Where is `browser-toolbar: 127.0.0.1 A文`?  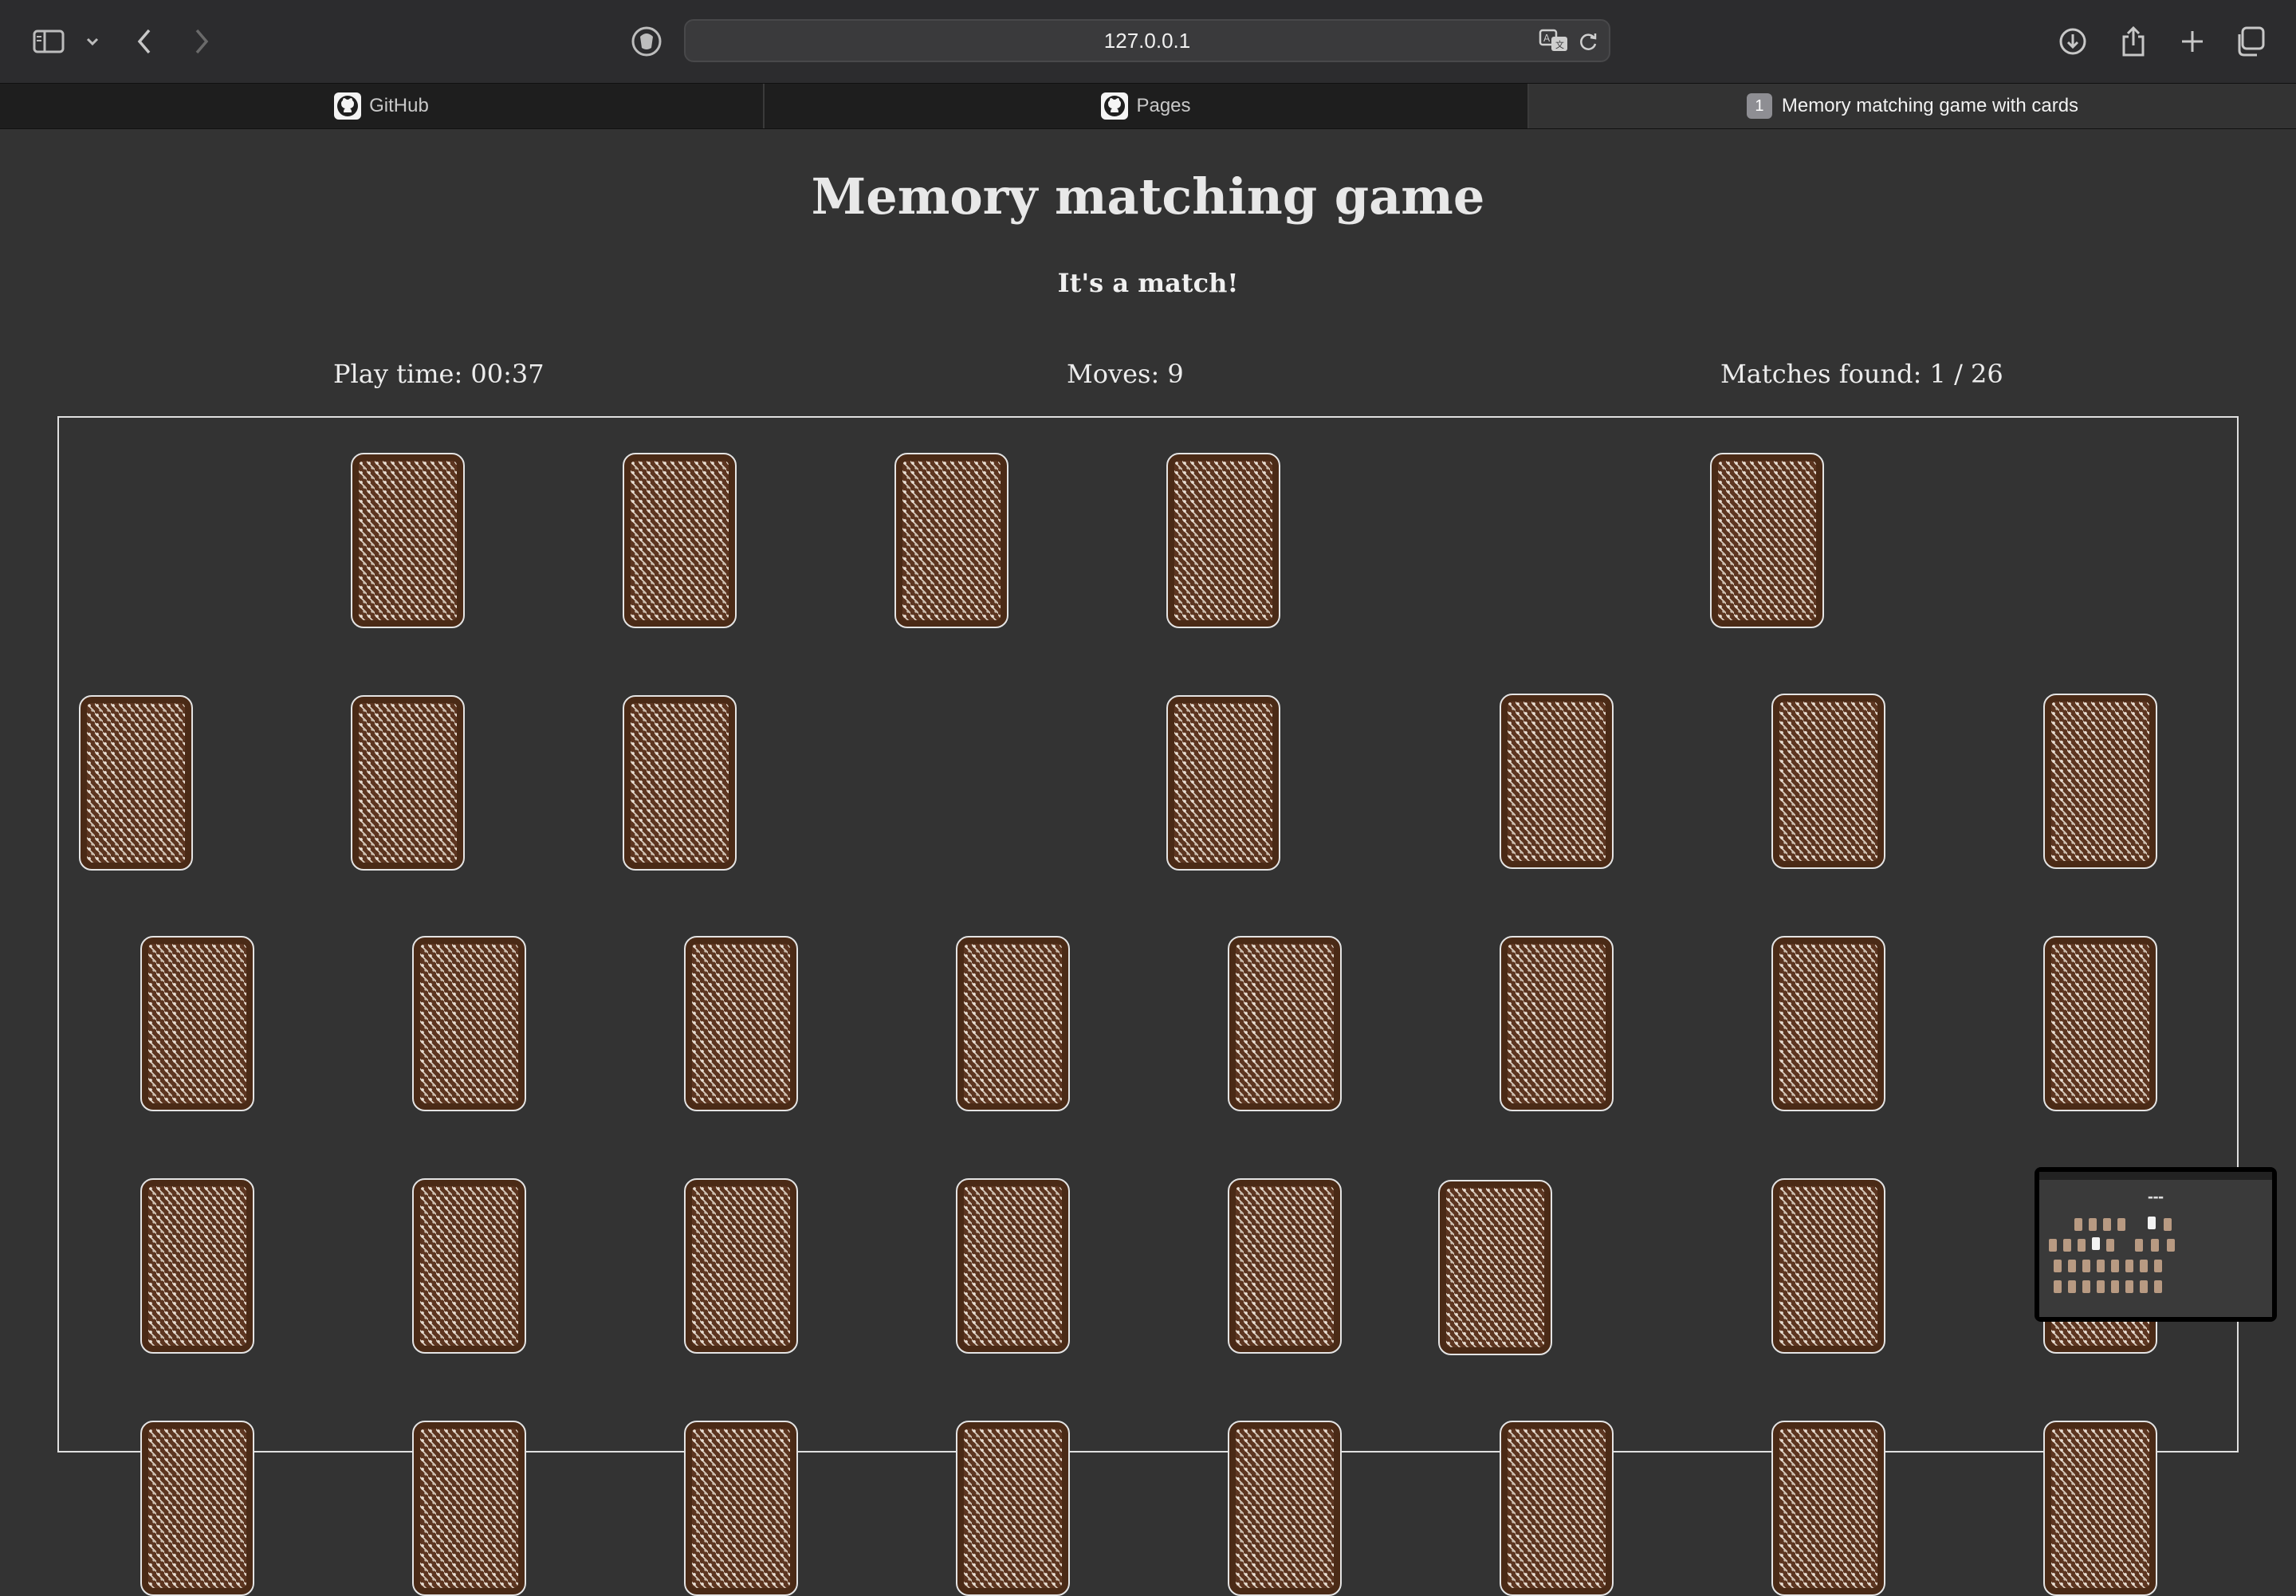
browser-toolbar: 127.0.0.1 A文 is located at coordinates (1148, 41).